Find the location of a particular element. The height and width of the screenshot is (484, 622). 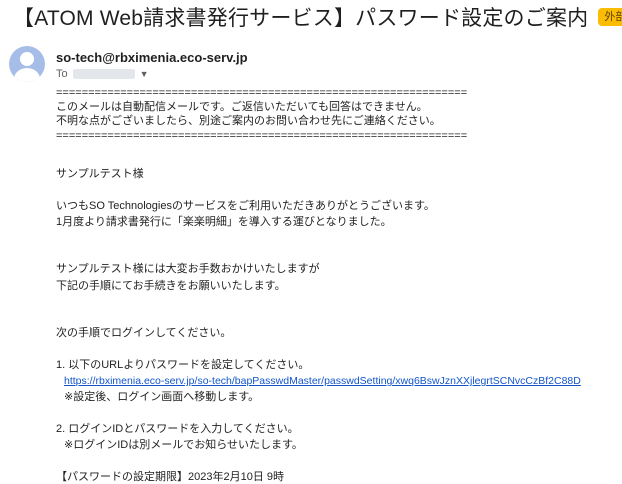

body-line: 【パスワードの設定期限】2023年2月10日 9時 is located at coordinates (170, 477).